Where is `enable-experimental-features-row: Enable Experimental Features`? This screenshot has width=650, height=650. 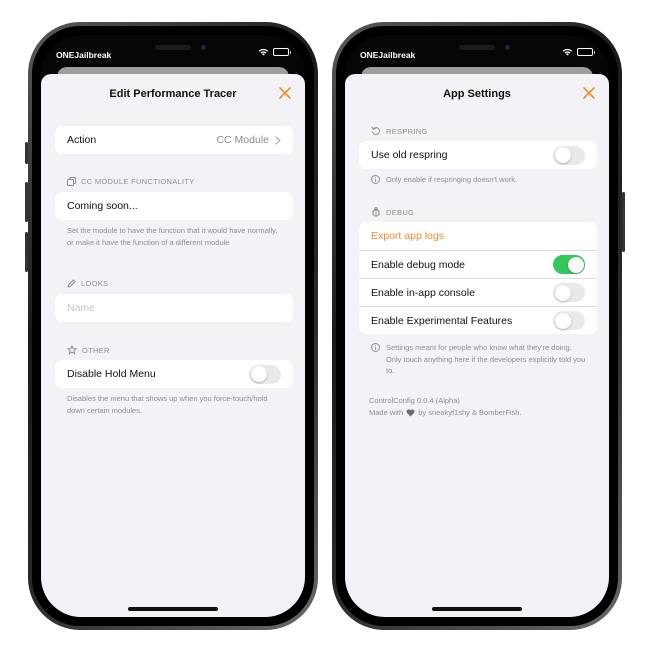
enable-experimental-features-row: Enable Experimental Features is located at coordinates (478, 320).